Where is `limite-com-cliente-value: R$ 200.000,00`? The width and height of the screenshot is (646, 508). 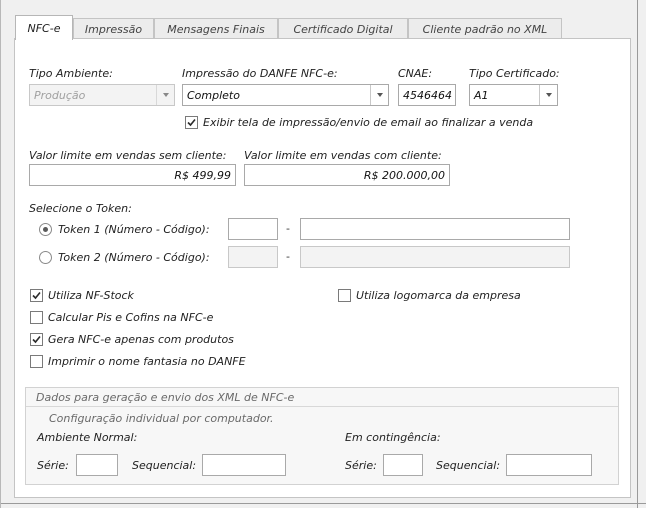 limite-com-cliente-value: R$ 200.000,00 is located at coordinates (404, 175).